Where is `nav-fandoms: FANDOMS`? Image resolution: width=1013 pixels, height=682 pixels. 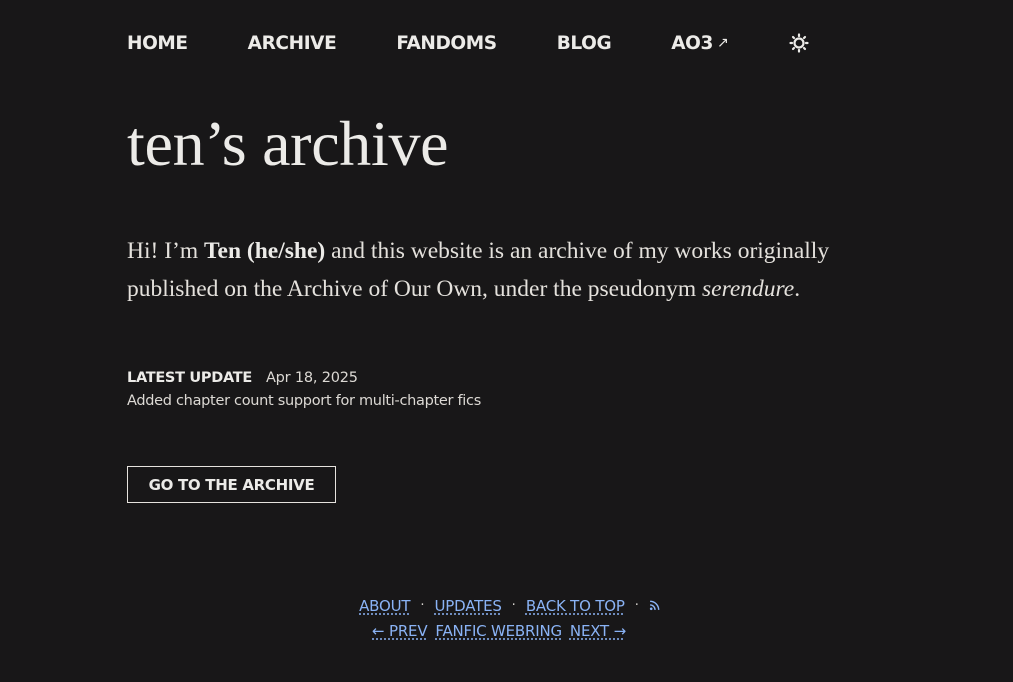
nav-fandoms: FANDOMS is located at coordinates (446, 43).